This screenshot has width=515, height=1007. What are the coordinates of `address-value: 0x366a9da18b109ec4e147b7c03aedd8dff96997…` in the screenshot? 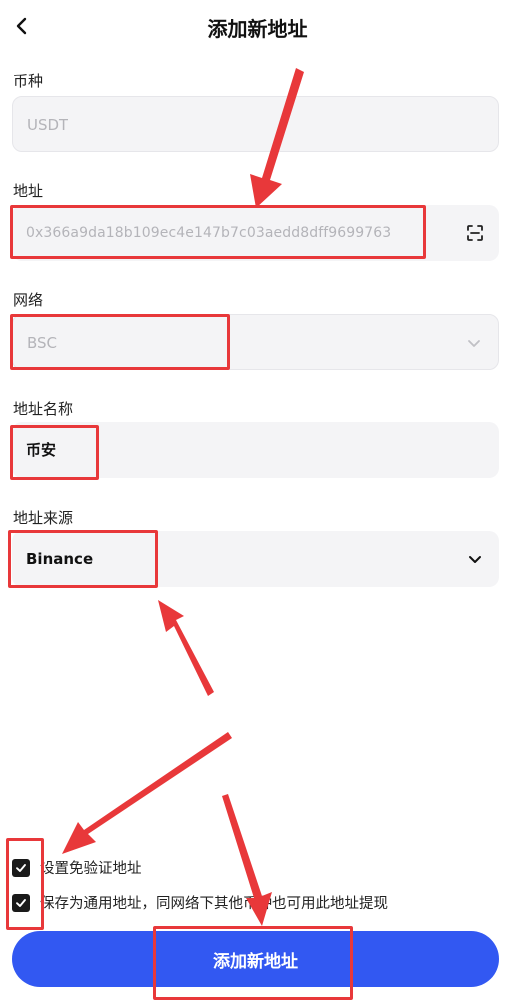 It's located at (209, 233).